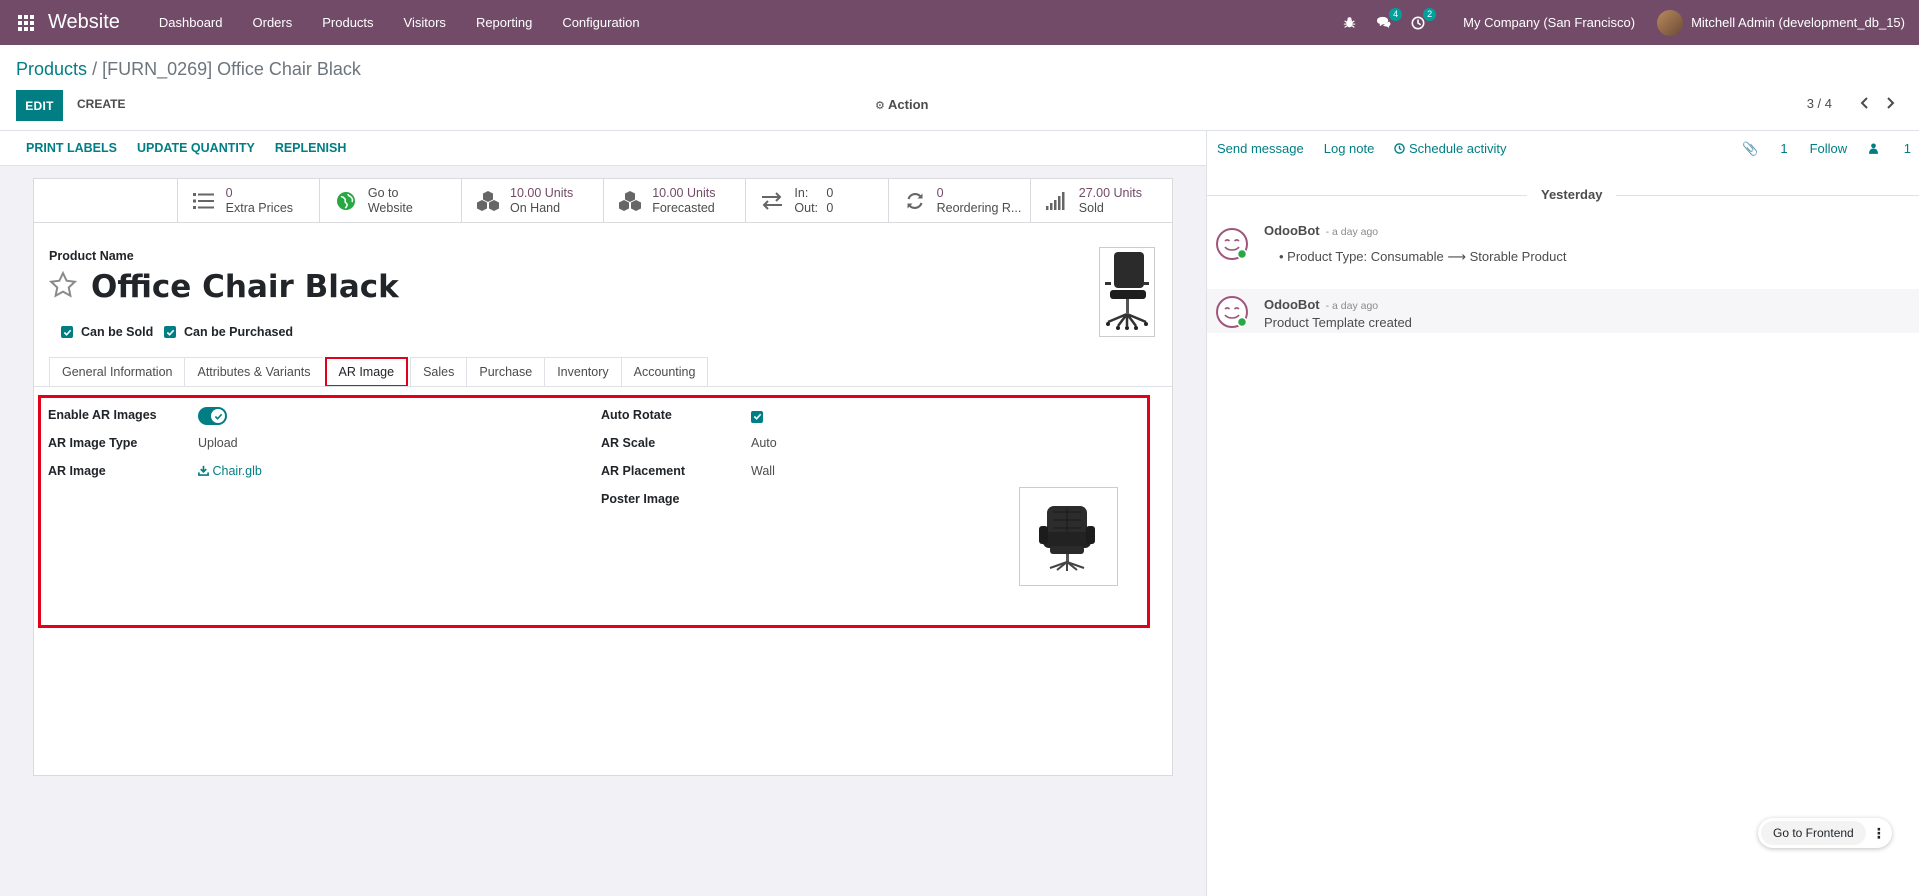 Image resolution: width=1919 pixels, height=896 pixels. Describe the element at coordinates (1879, 833) in the screenshot. I see `more-options-icon: ⋮` at that location.